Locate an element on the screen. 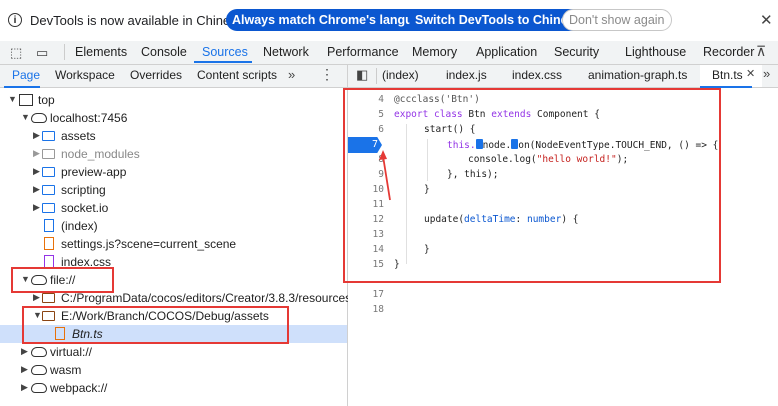 This screenshot has height=406, width=778. switch-to-chinese-button: Switch DevTools to Chinese is located at coordinates (498, 20).